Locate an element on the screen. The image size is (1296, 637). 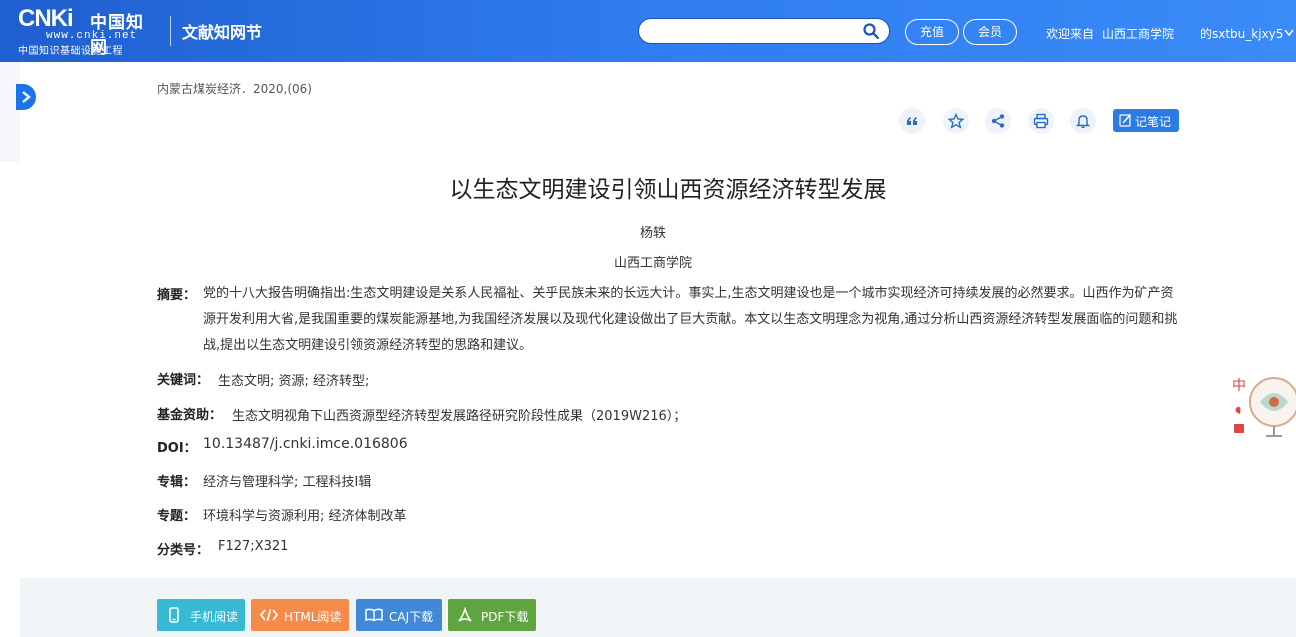
share-button is located at coordinates (998, 121).